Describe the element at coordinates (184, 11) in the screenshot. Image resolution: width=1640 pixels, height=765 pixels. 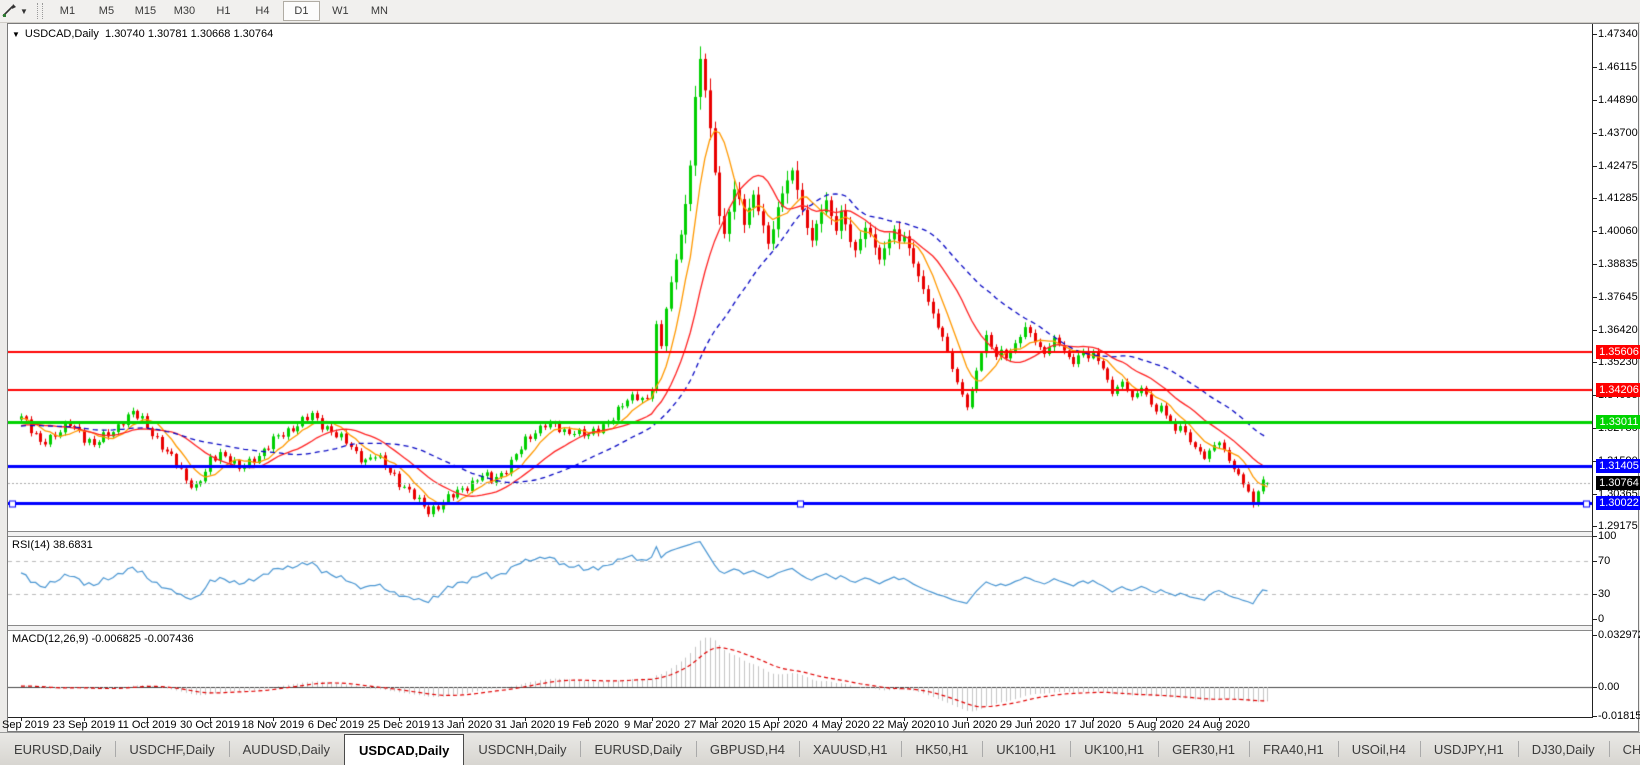
I see `timeframe-button-m30: M30` at that location.